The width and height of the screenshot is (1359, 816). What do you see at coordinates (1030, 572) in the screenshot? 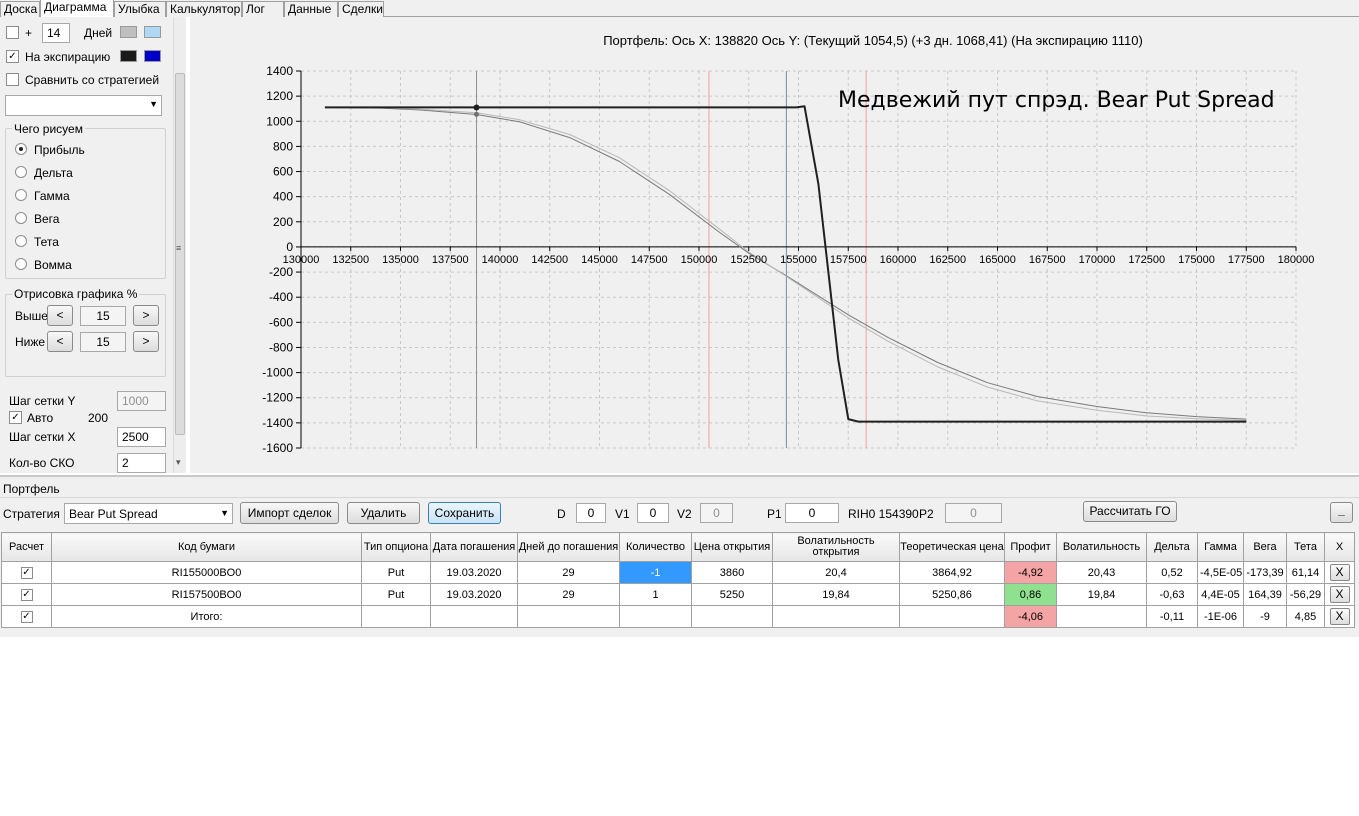
I see `cell-profit: -4,92` at bounding box center [1030, 572].